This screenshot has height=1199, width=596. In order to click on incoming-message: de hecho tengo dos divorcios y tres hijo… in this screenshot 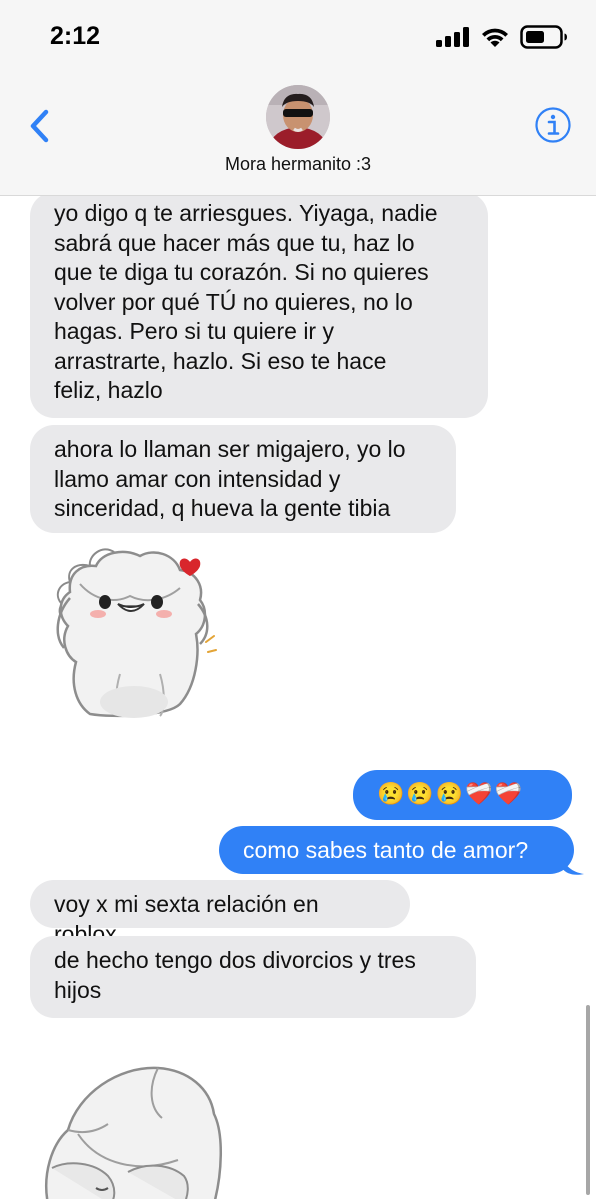, I will do `click(253, 977)`.